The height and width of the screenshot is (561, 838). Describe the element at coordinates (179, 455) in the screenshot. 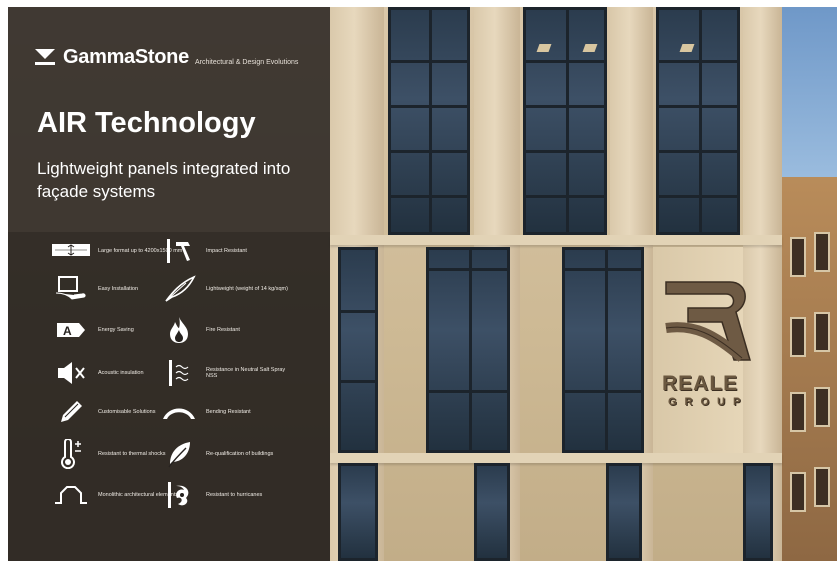

I see `leaf-icon` at that location.